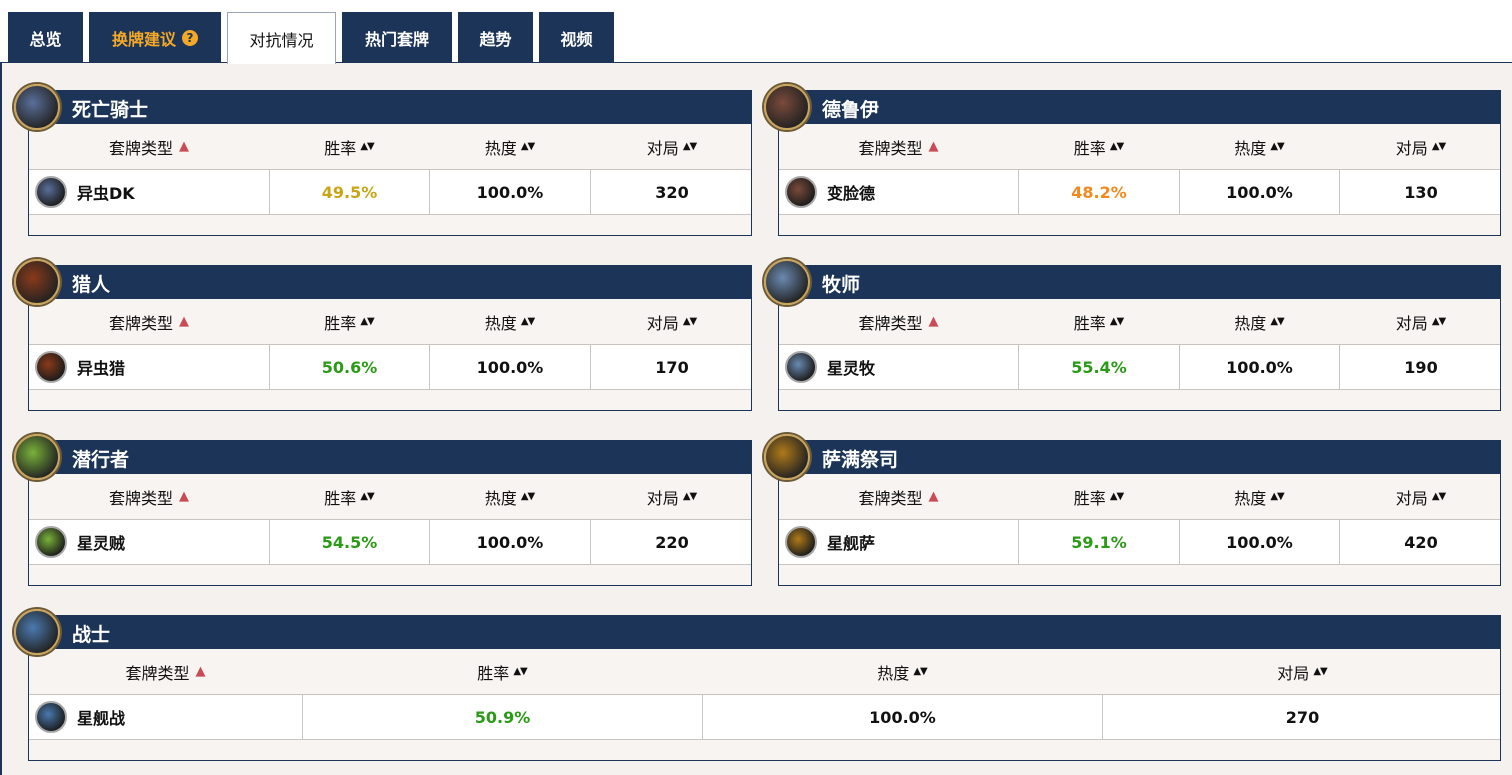  I want to click on question-circle-icon: ?, so click(190, 37).